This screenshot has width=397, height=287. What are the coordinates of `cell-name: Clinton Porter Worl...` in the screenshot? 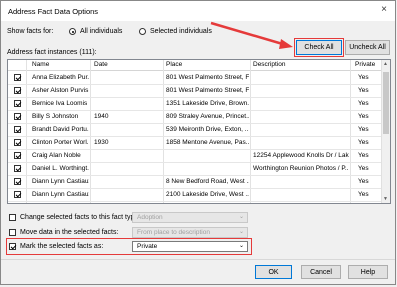 It's located at (60, 142).